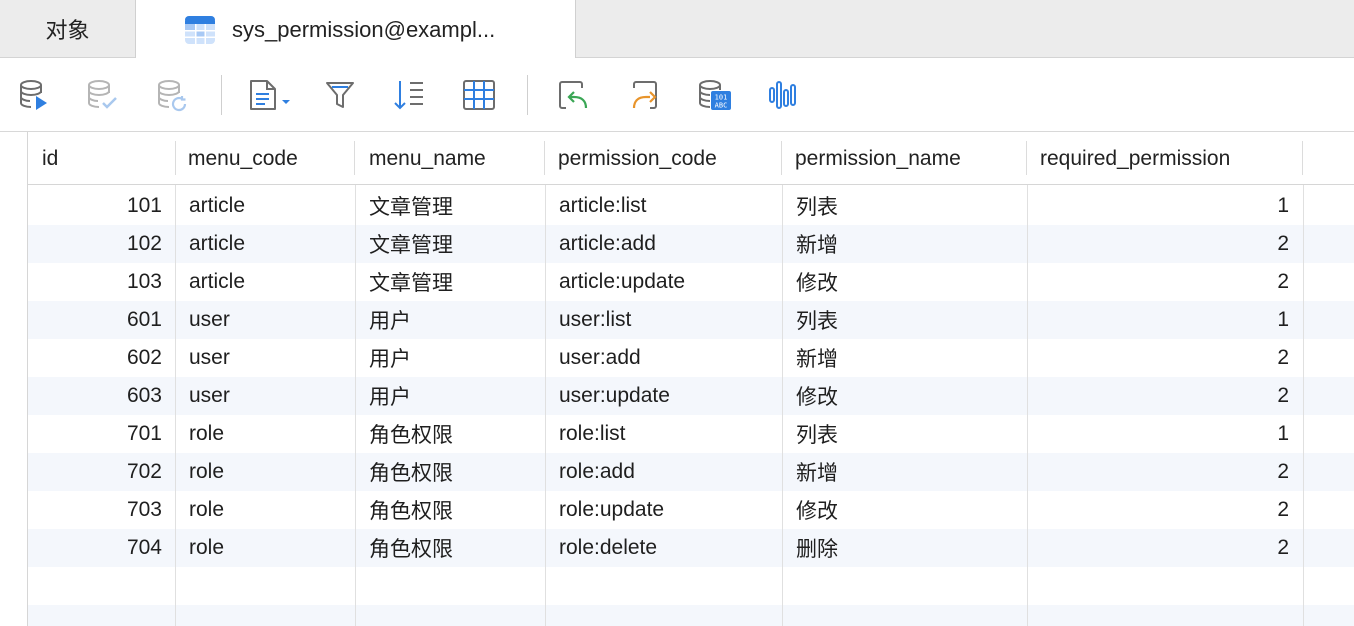 The width and height of the screenshot is (1354, 626). I want to click on chart-button, so click(784, 95).